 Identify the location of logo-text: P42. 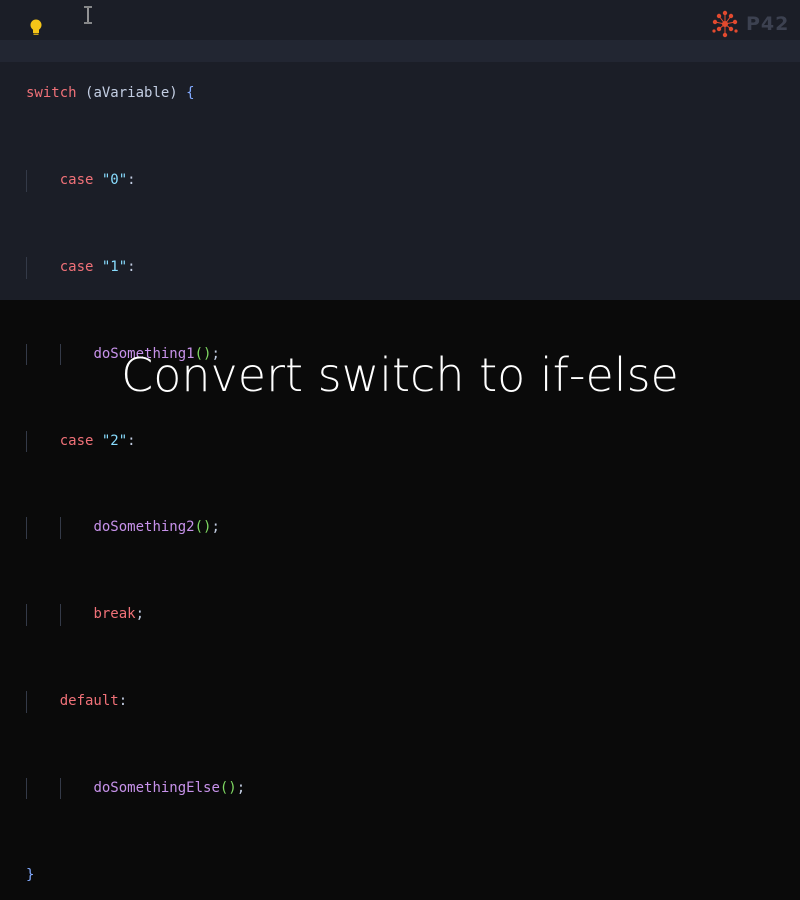
(768, 24).